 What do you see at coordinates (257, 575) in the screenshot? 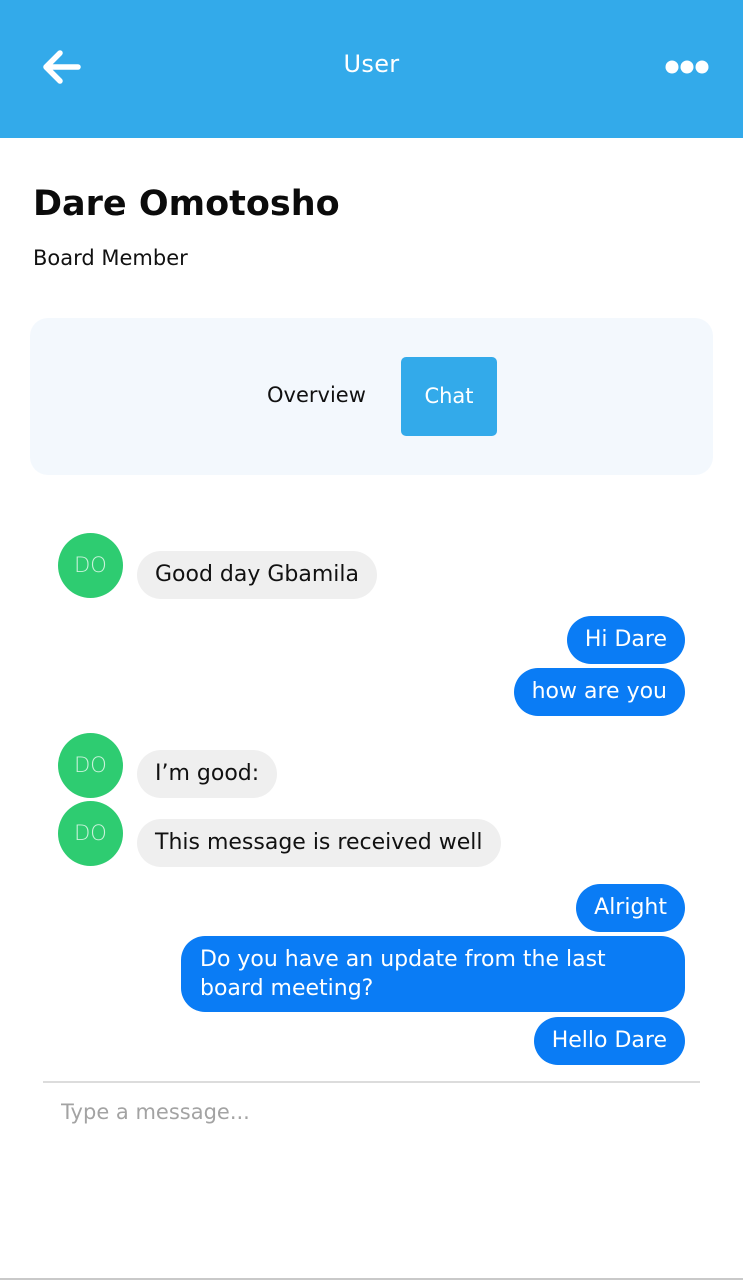
I see `incoming-message: Good day Gbamila` at bounding box center [257, 575].